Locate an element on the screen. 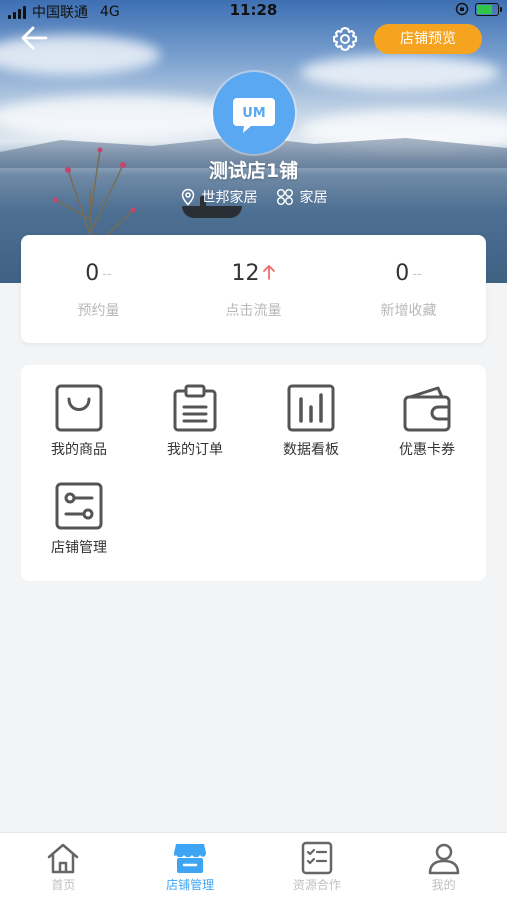 This screenshot has width=507, height=901. settings-button is located at coordinates (345, 39).